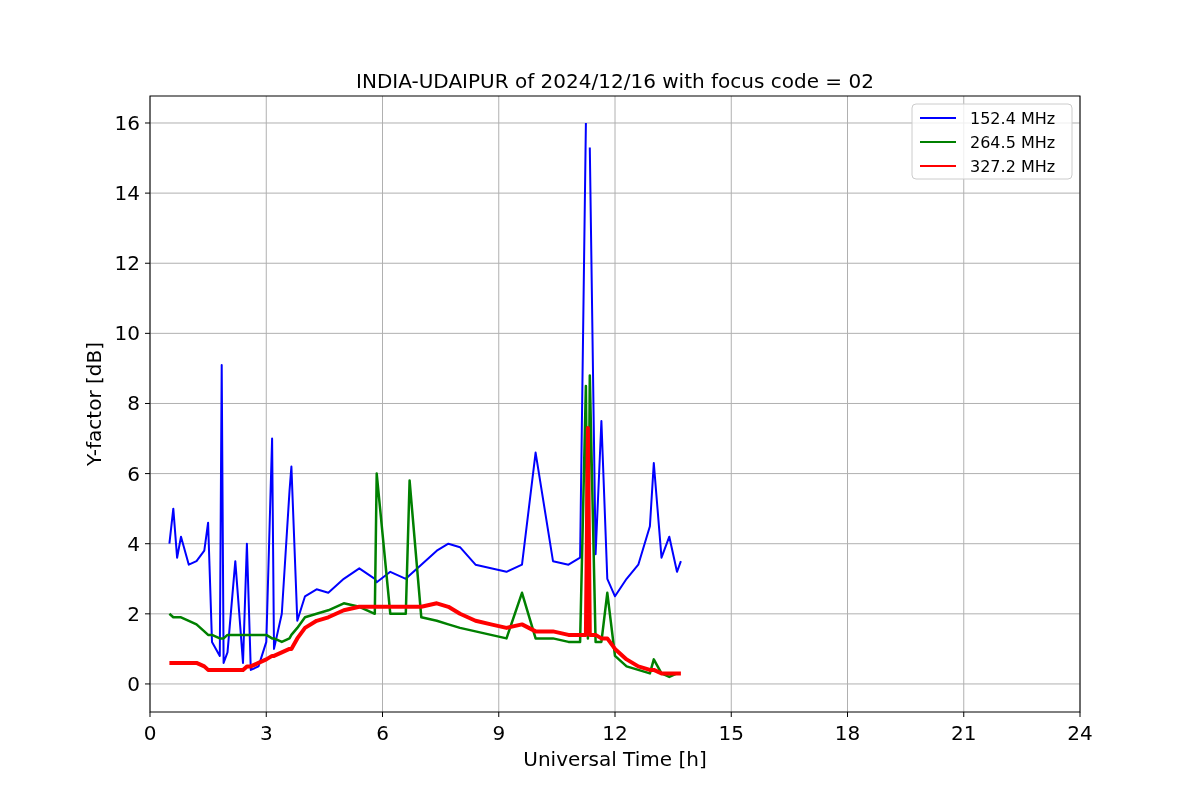  I want to click on x-tick-label: 24, so click(1080, 733).